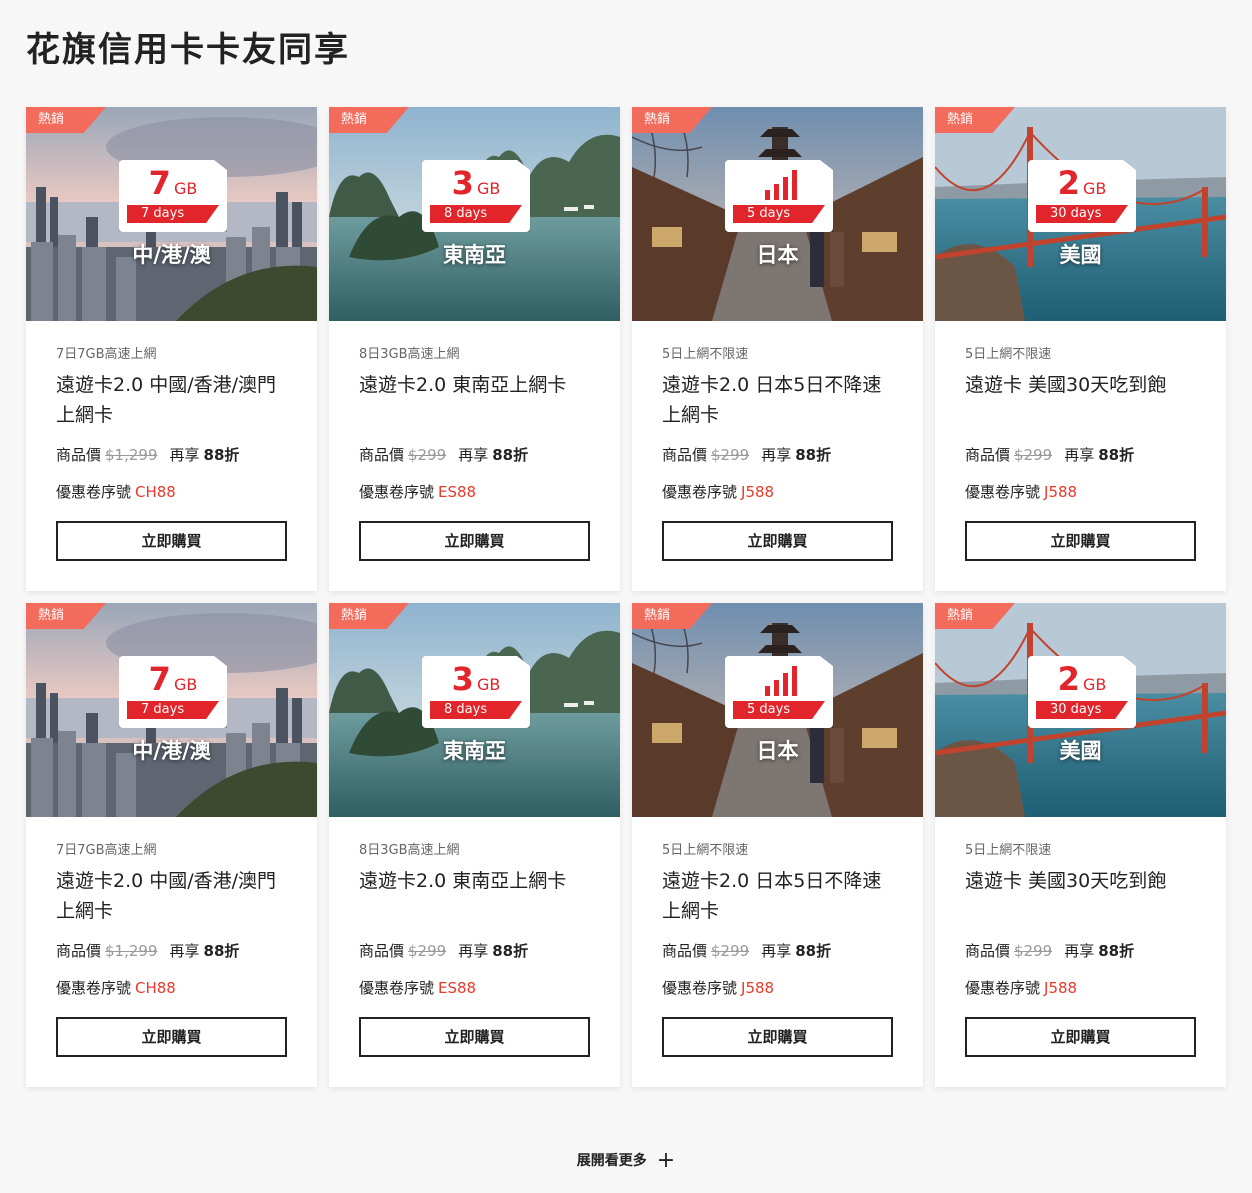 This screenshot has width=1252, height=1193. I want to click on sim-days-label: 5 days, so click(769, 709).